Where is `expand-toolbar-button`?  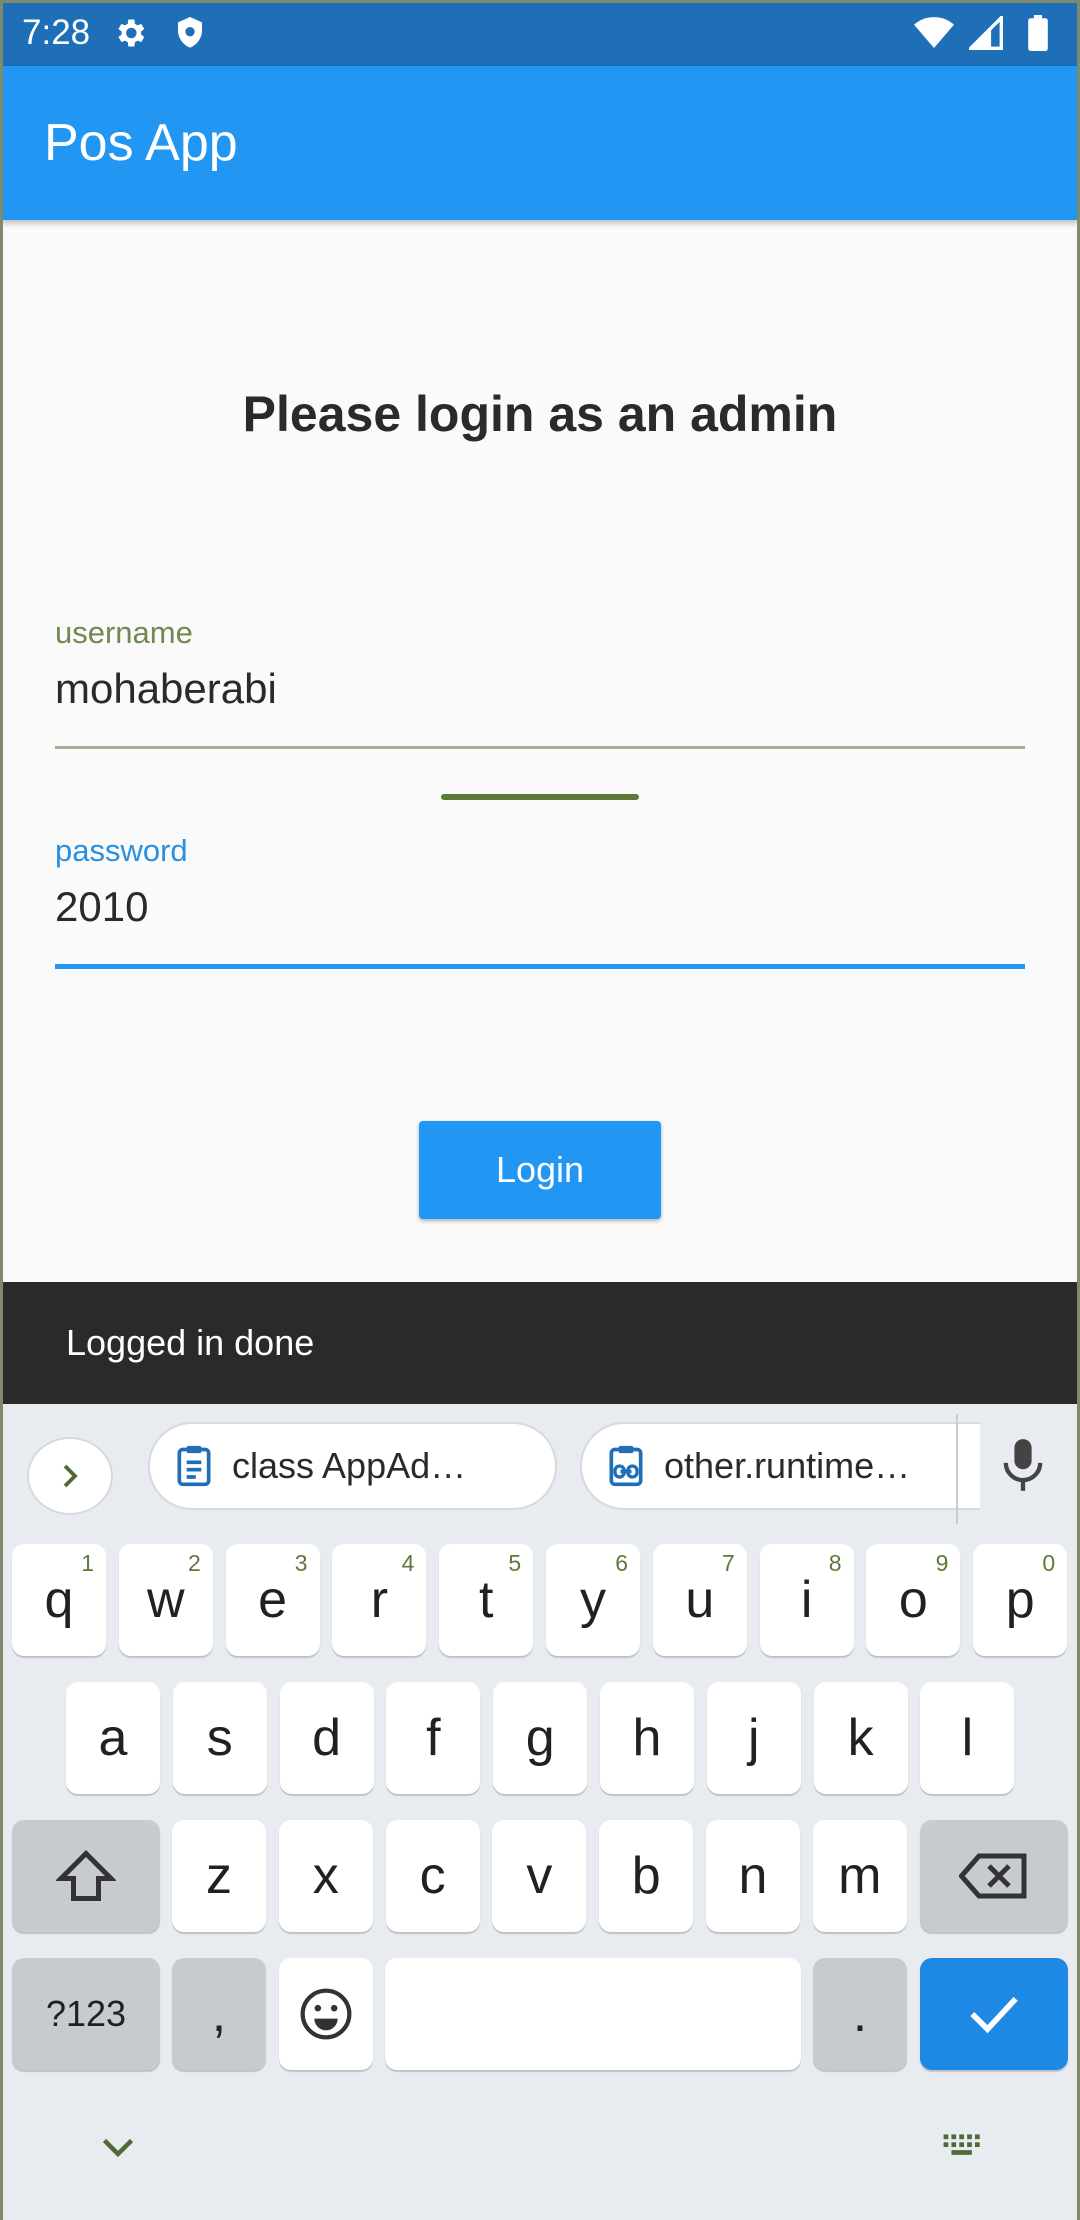
expand-toolbar-button is located at coordinates (70, 1476).